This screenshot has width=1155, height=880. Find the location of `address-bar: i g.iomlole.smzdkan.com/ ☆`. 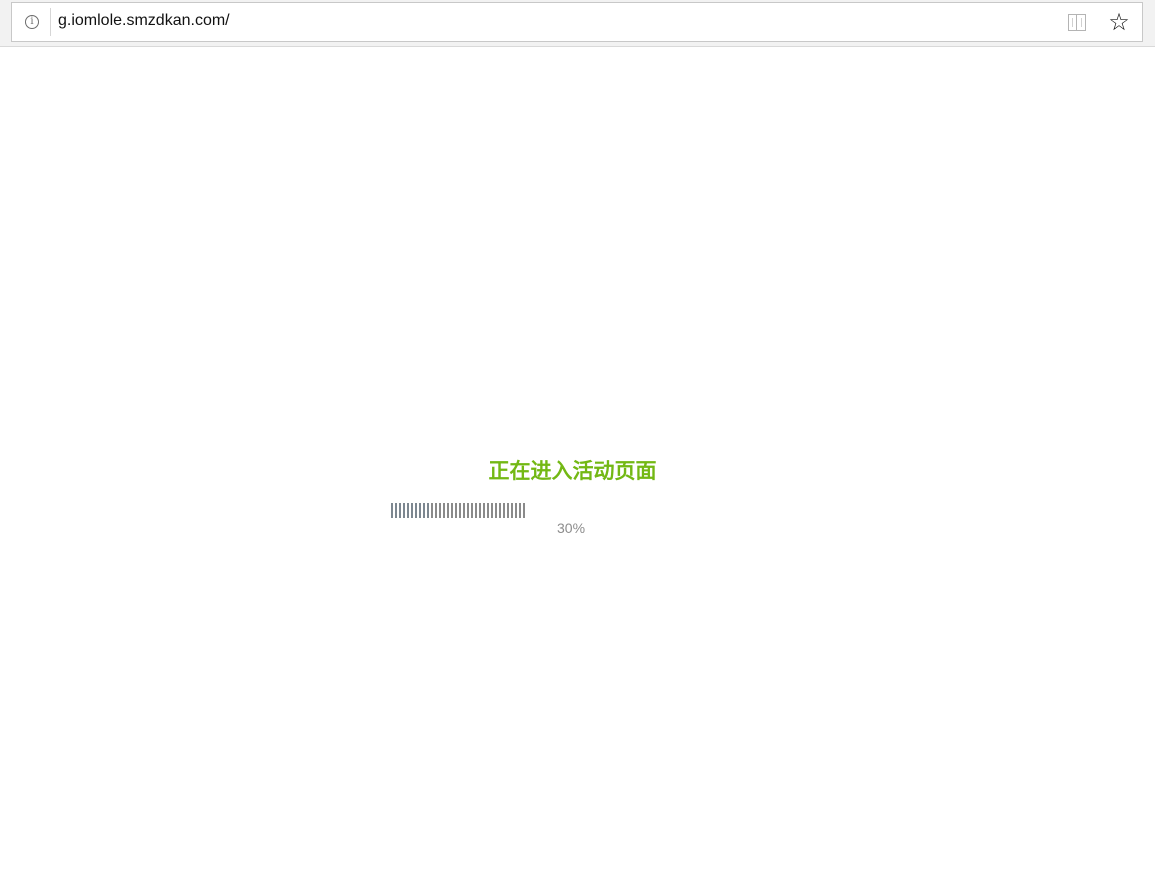

address-bar: i g.iomlole.smzdkan.com/ ☆ is located at coordinates (577, 22).